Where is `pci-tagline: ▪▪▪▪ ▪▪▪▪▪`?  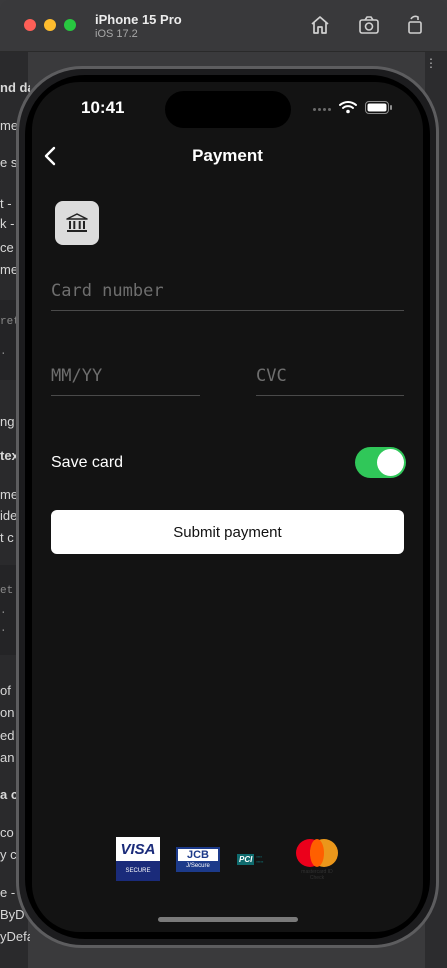 pci-tagline: ▪▪▪▪ ▪▪▪▪▪ is located at coordinates (260, 859).